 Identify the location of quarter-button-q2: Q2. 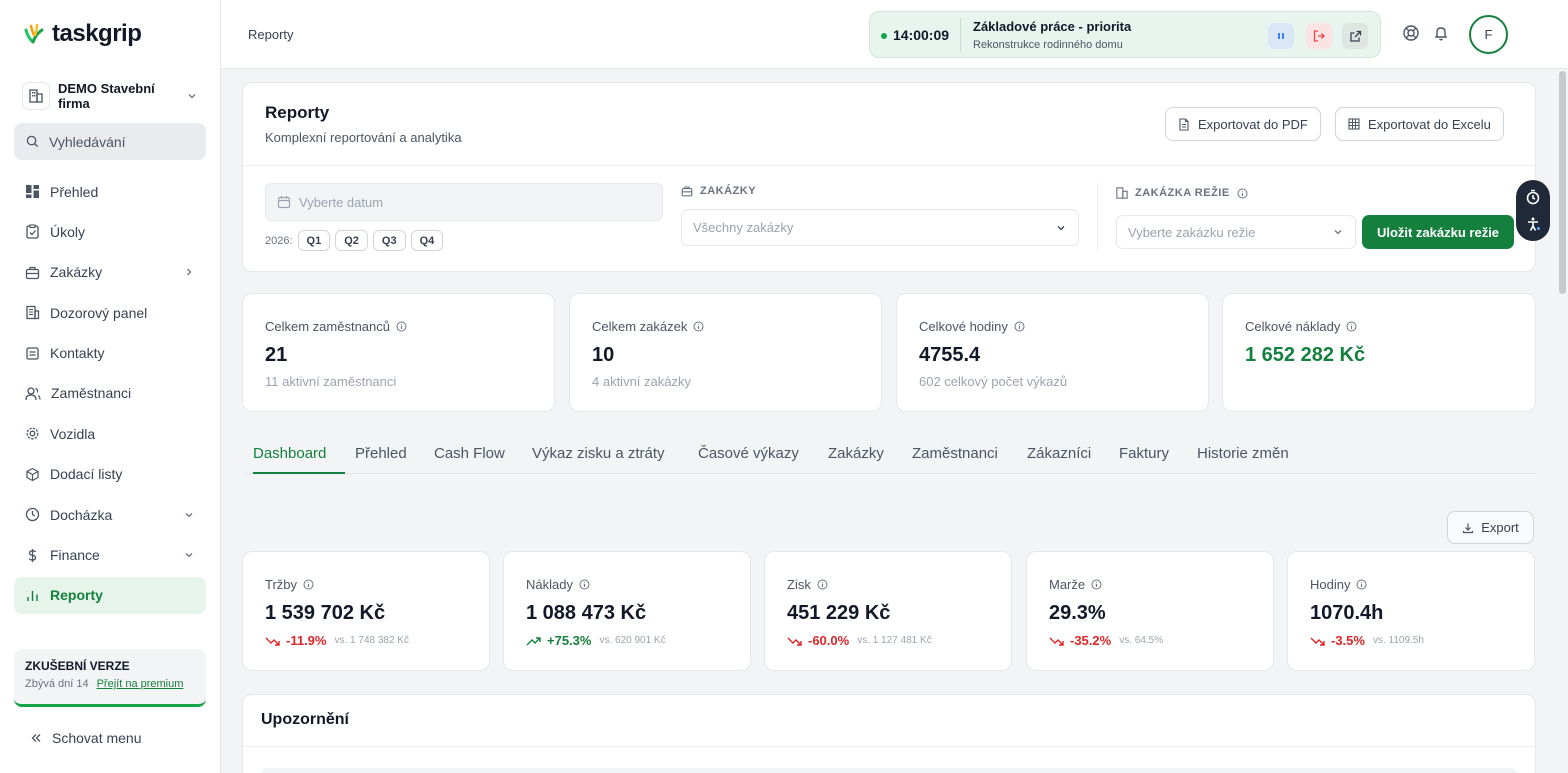
(351, 240).